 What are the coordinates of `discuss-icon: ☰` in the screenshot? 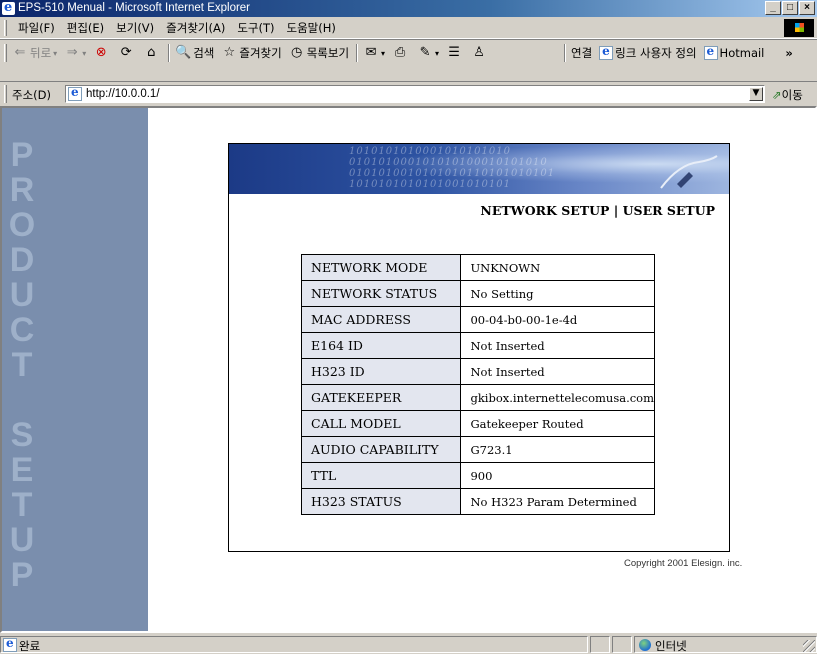 It's located at (454, 52).